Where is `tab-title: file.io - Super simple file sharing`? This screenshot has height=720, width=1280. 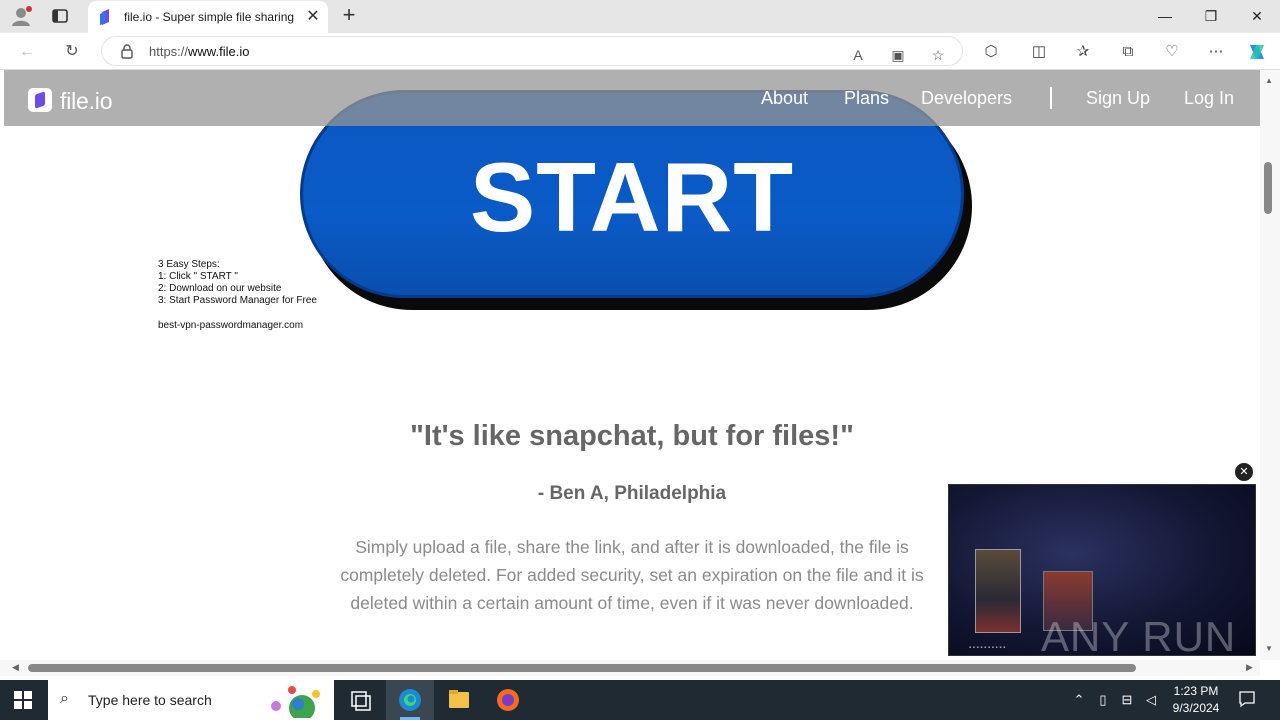 tab-title: file.io - Super simple file sharing is located at coordinates (209, 17).